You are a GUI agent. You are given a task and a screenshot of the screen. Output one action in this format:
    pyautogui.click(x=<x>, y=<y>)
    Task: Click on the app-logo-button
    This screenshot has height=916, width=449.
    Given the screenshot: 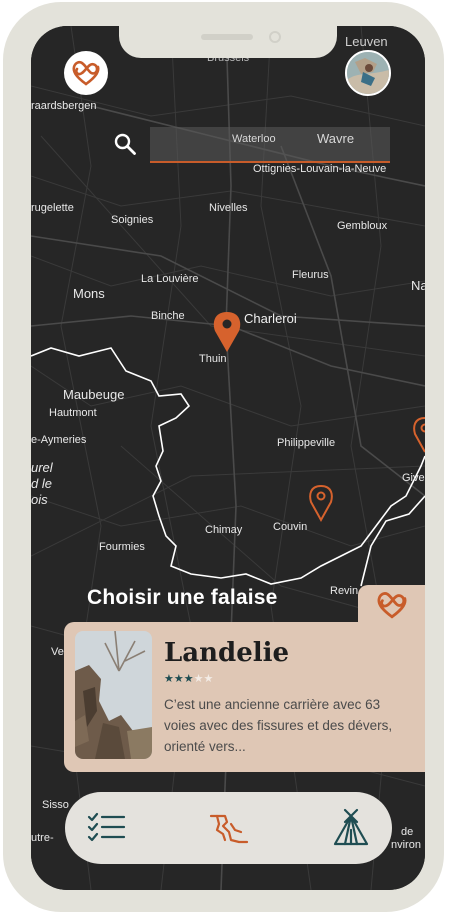 What is the action you would take?
    pyautogui.click(x=86, y=73)
    